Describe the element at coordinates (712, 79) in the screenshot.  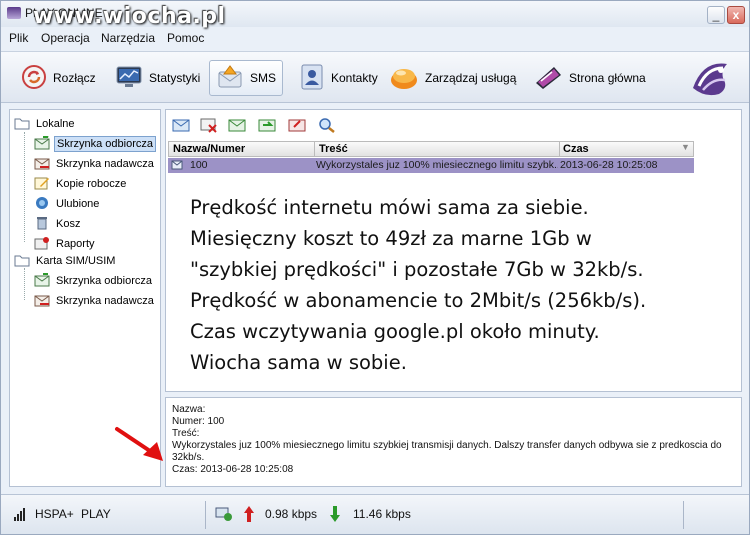
I see `play-logo-icon` at that location.